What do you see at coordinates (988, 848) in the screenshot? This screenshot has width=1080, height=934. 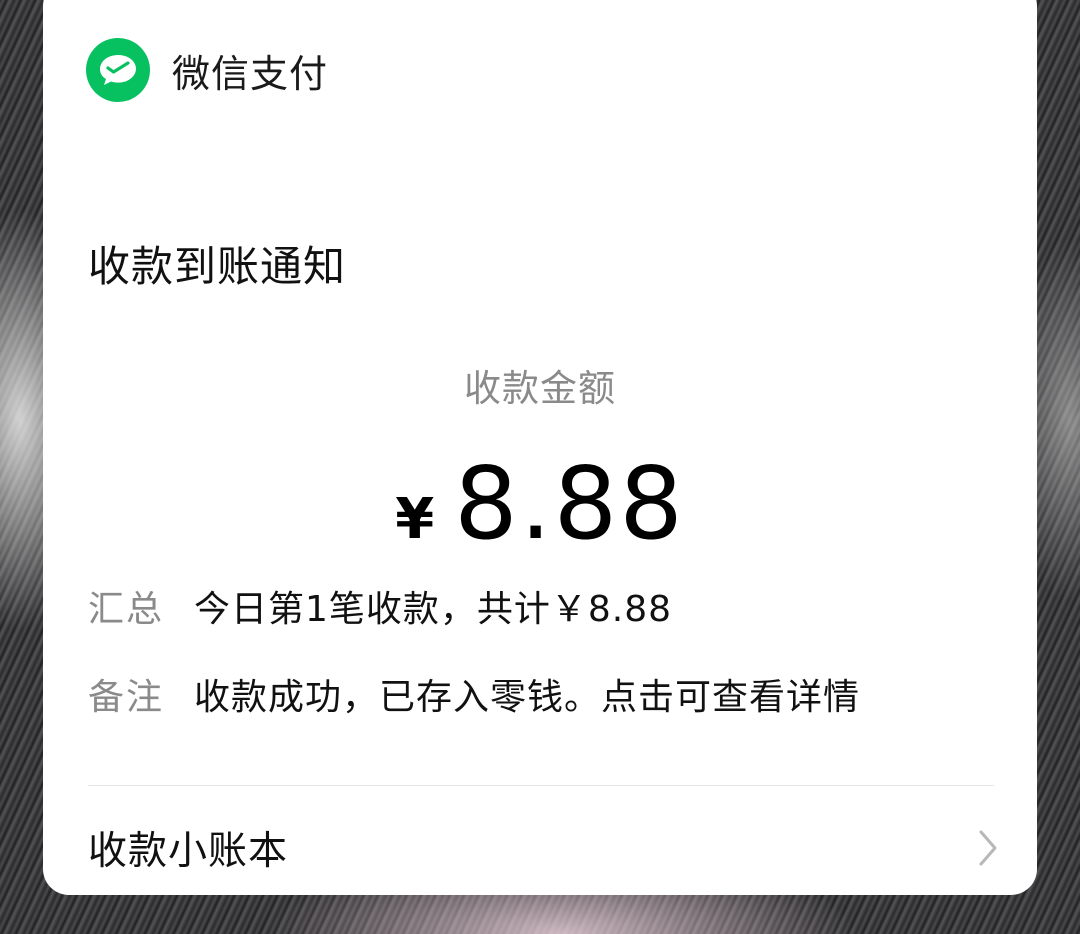 I see `chevron-right-icon` at bounding box center [988, 848].